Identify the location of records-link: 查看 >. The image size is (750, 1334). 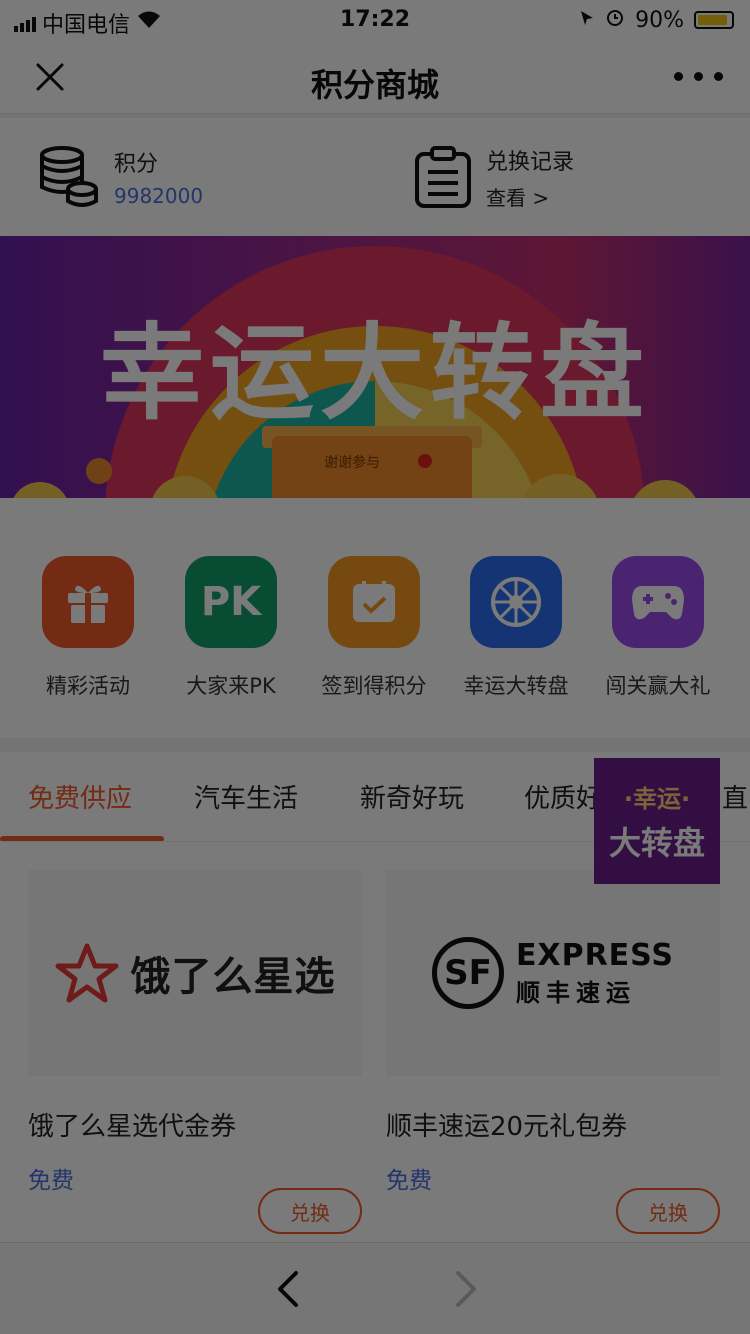
(530, 196).